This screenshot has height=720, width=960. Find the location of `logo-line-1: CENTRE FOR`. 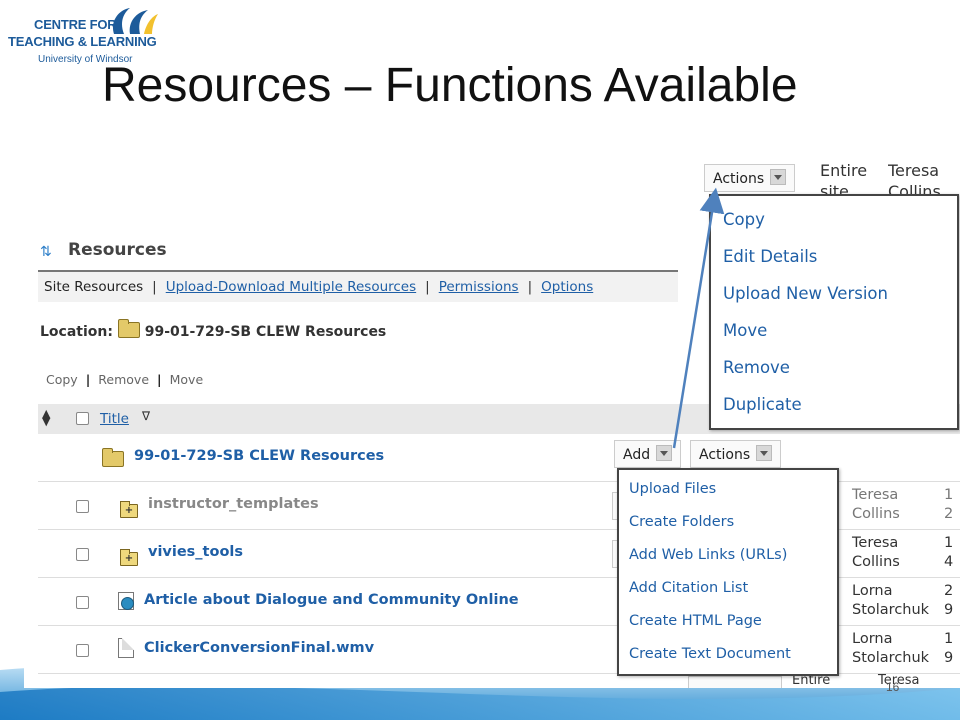

logo-line-1: CENTRE FOR is located at coordinates (75, 24).